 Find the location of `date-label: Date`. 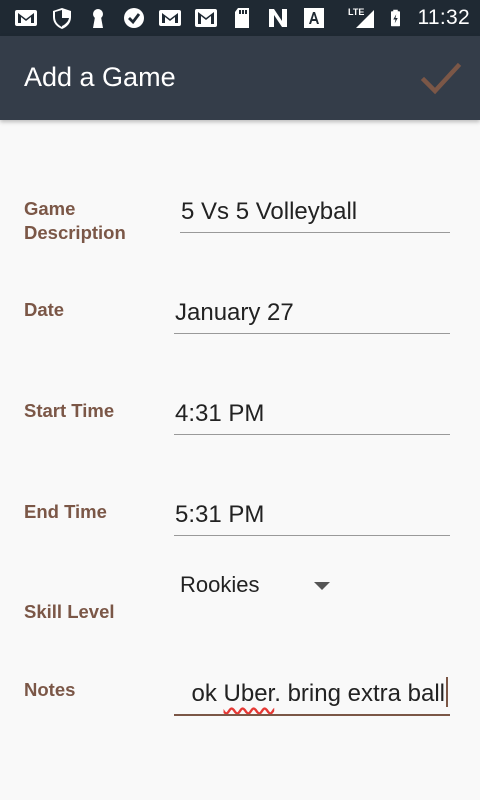

date-label: Date is located at coordinates (44, 309).